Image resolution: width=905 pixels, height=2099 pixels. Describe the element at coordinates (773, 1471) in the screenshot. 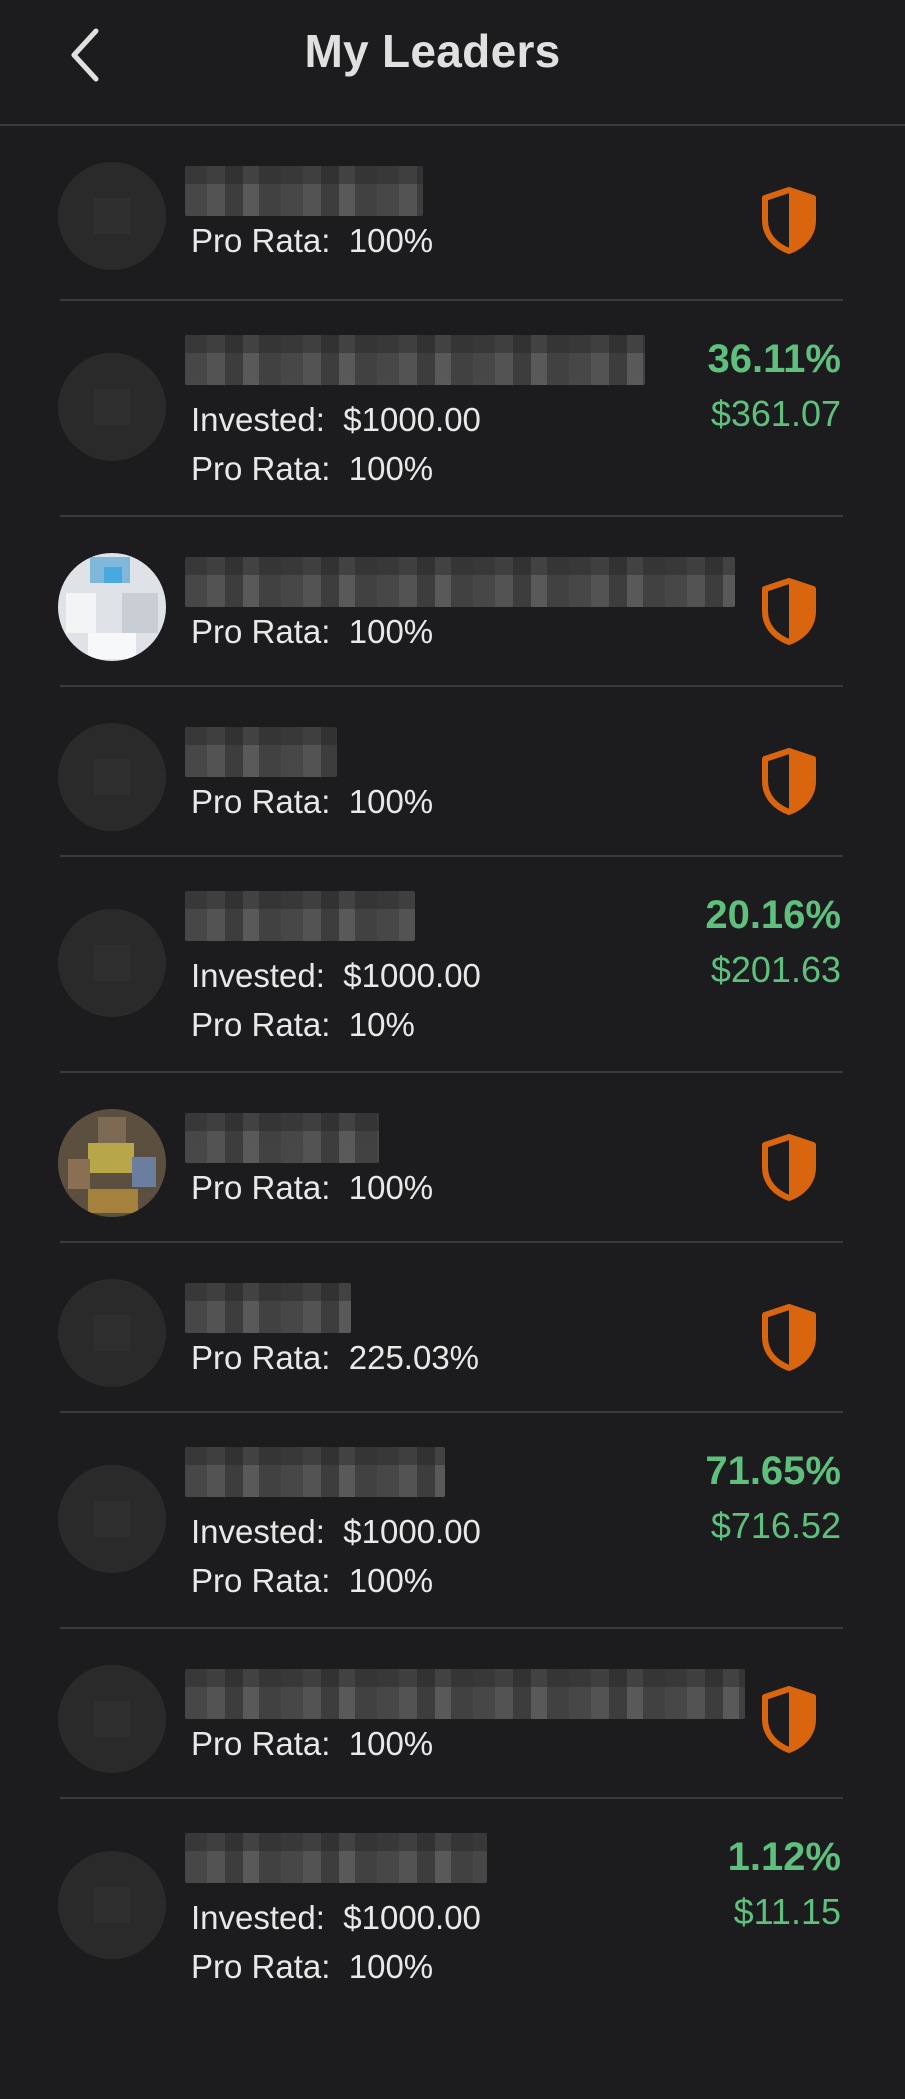

I see `return-percent: 71.65%` at that location.